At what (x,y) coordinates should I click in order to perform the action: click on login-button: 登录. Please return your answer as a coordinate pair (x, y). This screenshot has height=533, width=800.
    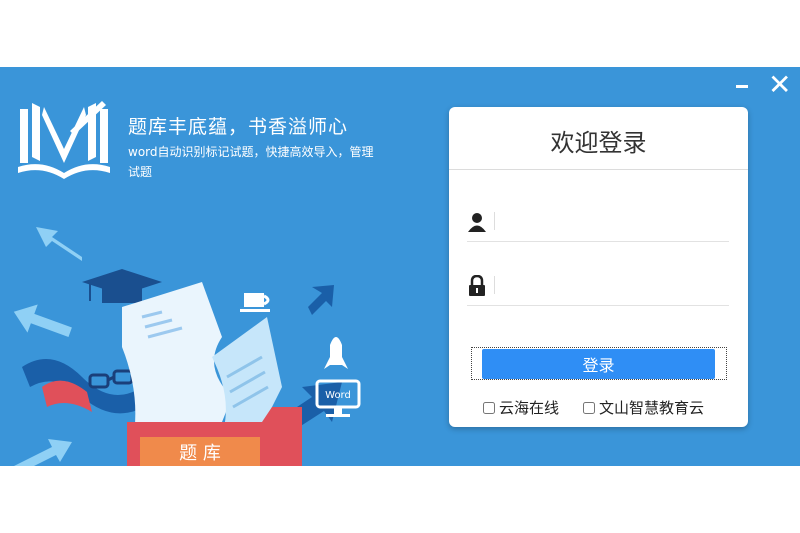
    Looking at the image, I should click on (598, 364).